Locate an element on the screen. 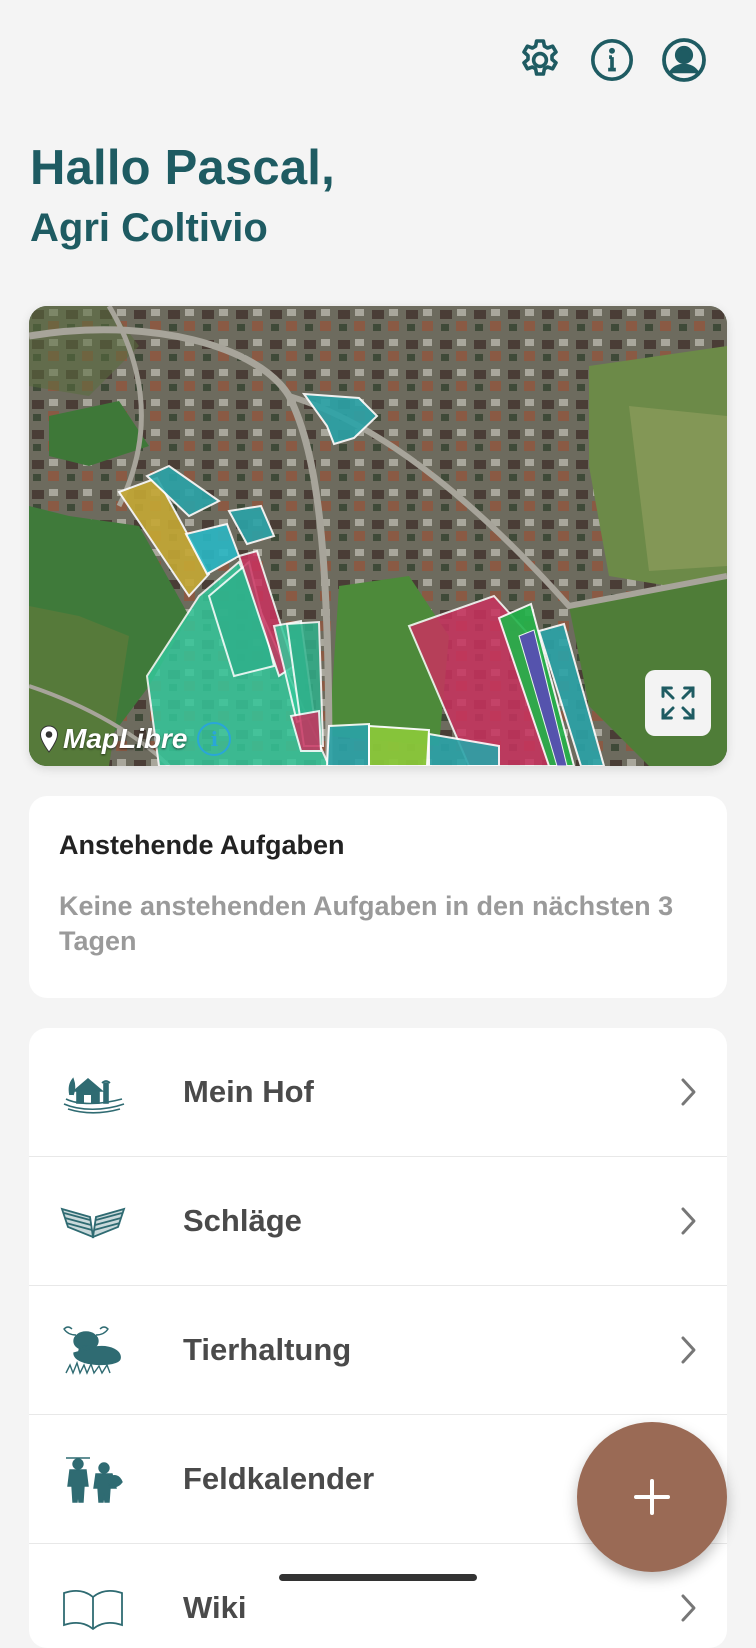 The width and height of the screenshot is (756, 1648). plus-icon is located at coordinates (652, 1497).